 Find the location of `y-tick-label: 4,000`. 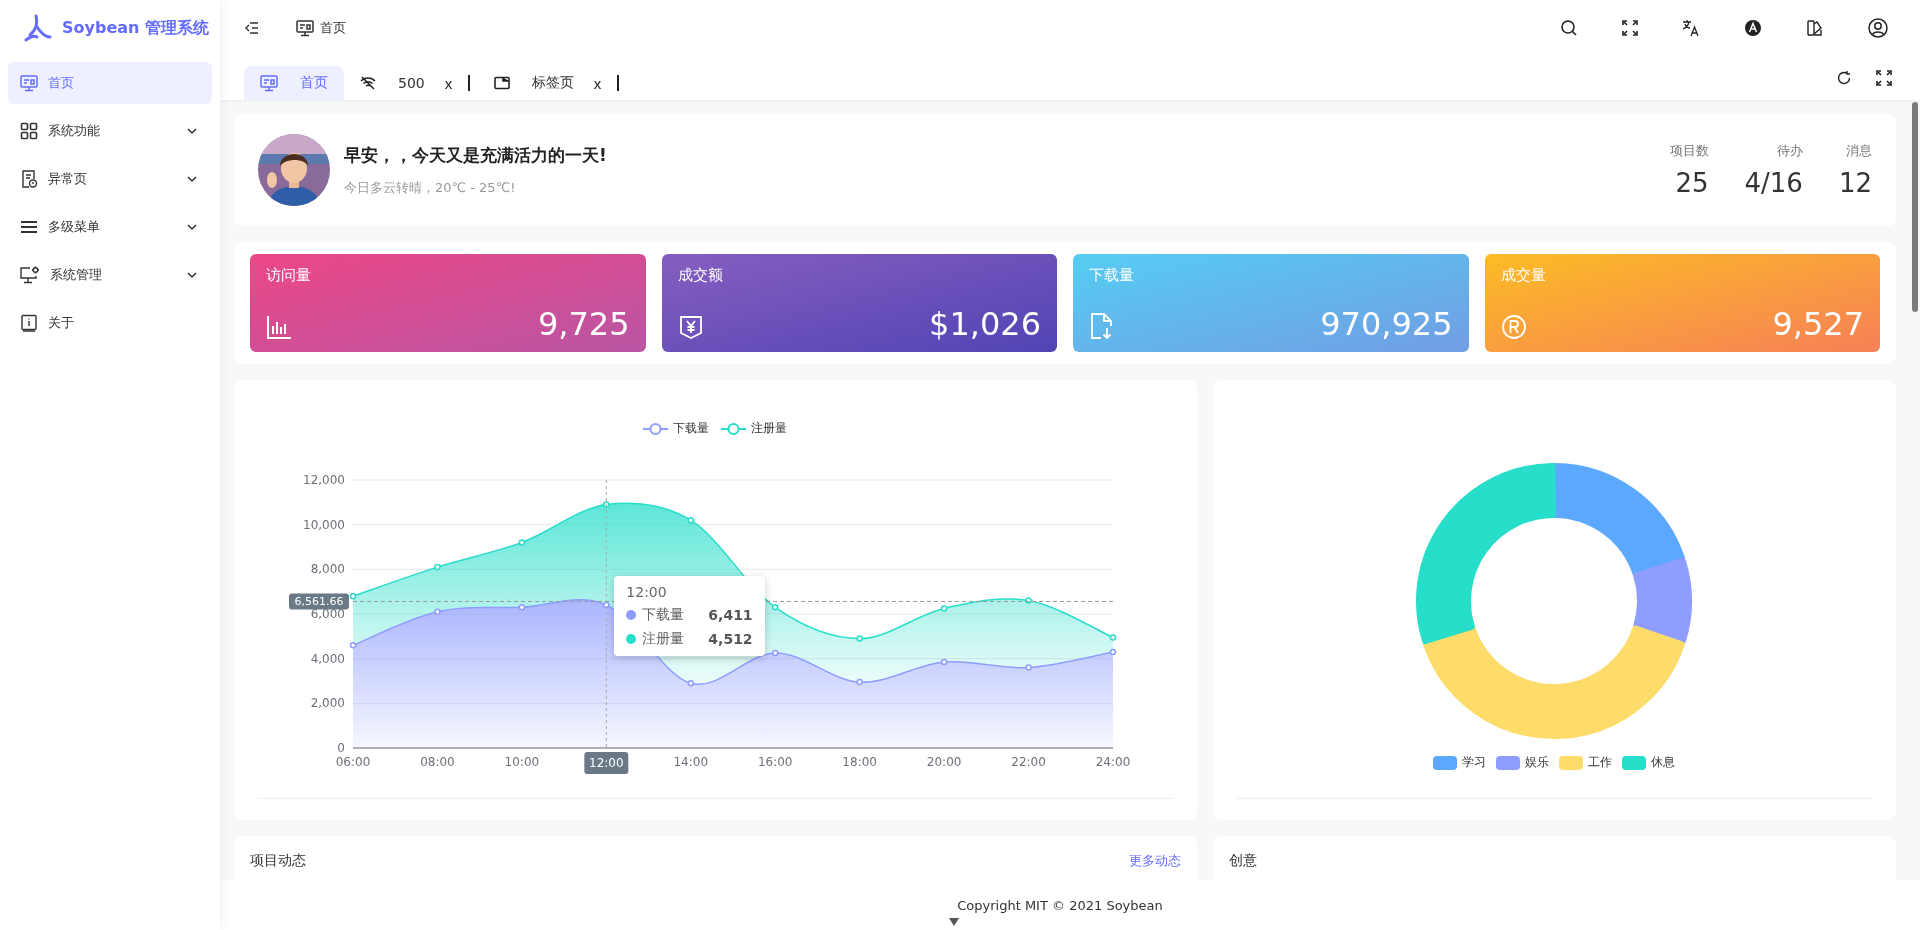

y-tick-label: 4,000 is located at coordinates (327, 658).